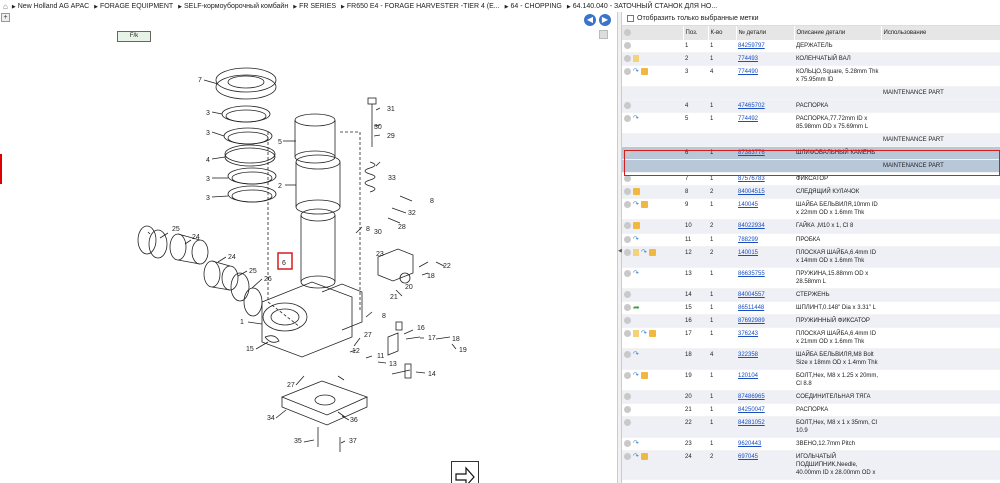  What do you see at coordinates (811, 179) in the screenshot?
I see `table-row: 7 1 87576783 ФИКСАТОР` at bounding box center [811, 179].